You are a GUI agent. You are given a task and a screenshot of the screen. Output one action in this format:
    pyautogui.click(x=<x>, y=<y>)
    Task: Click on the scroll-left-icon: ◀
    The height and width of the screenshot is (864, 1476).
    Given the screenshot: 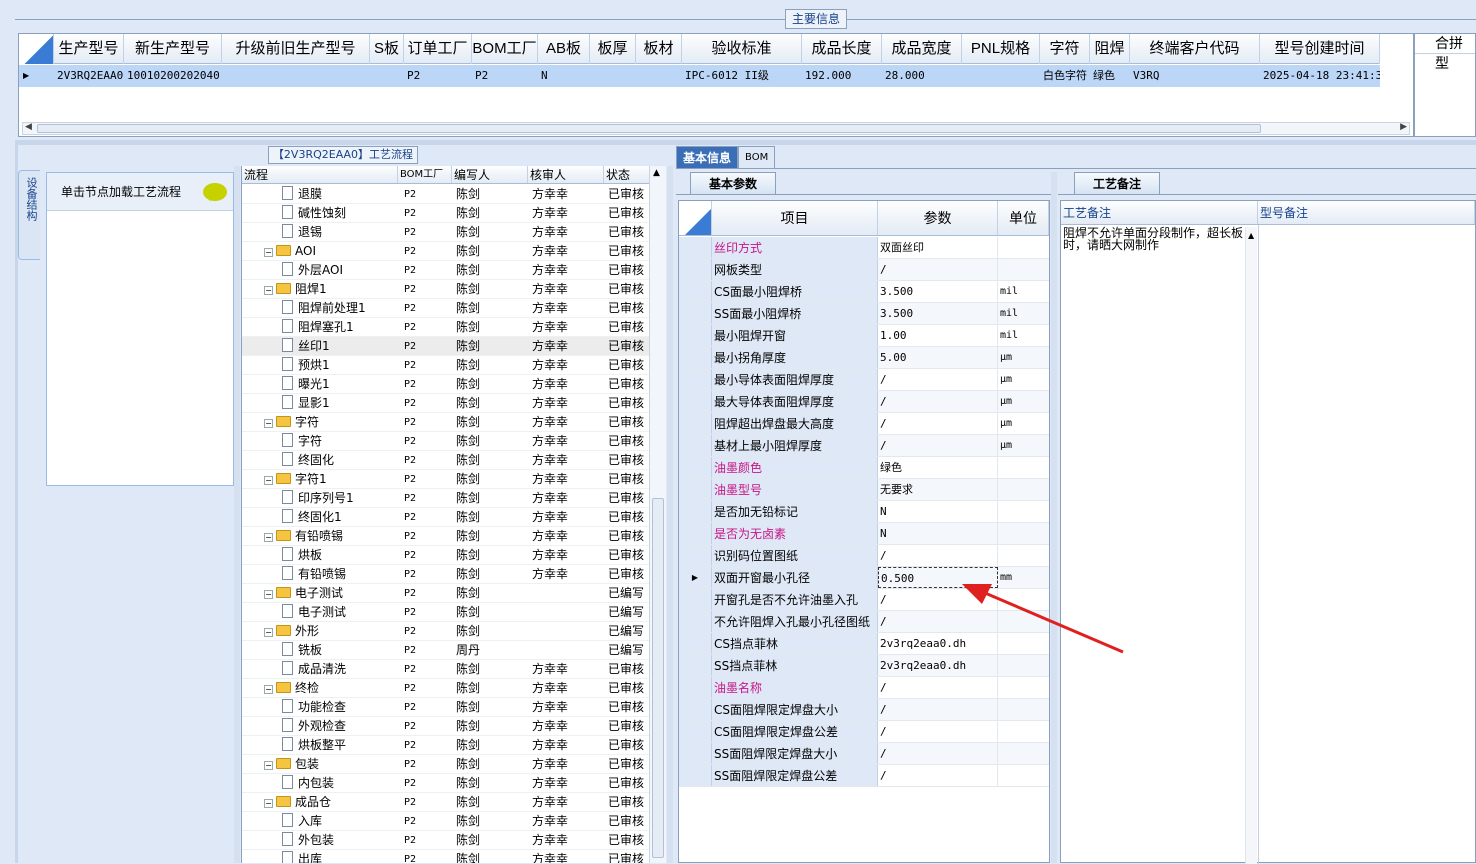 What is the action you would take?
    pyautogui.click(x=28, y=127)
    